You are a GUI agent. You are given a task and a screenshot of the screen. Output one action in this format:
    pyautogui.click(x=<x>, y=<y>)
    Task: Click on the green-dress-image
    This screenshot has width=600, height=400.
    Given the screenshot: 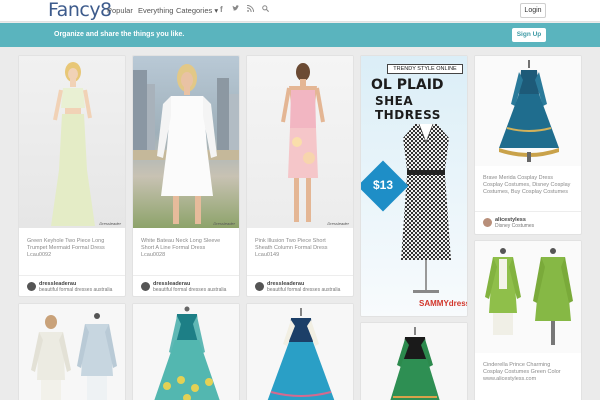 What is the action you would take?
    pyautogui.click(x=73, y=144)
    